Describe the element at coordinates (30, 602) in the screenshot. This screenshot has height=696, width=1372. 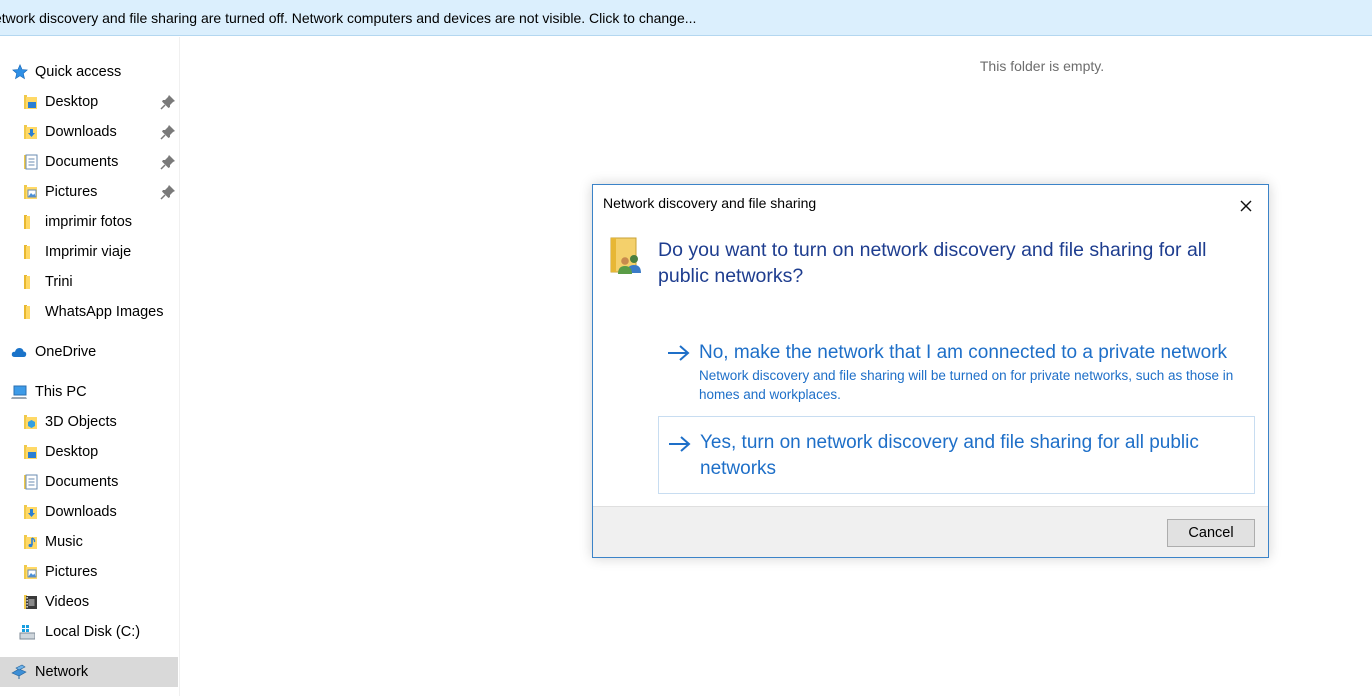
I see `videos-folder-icon` at that location.